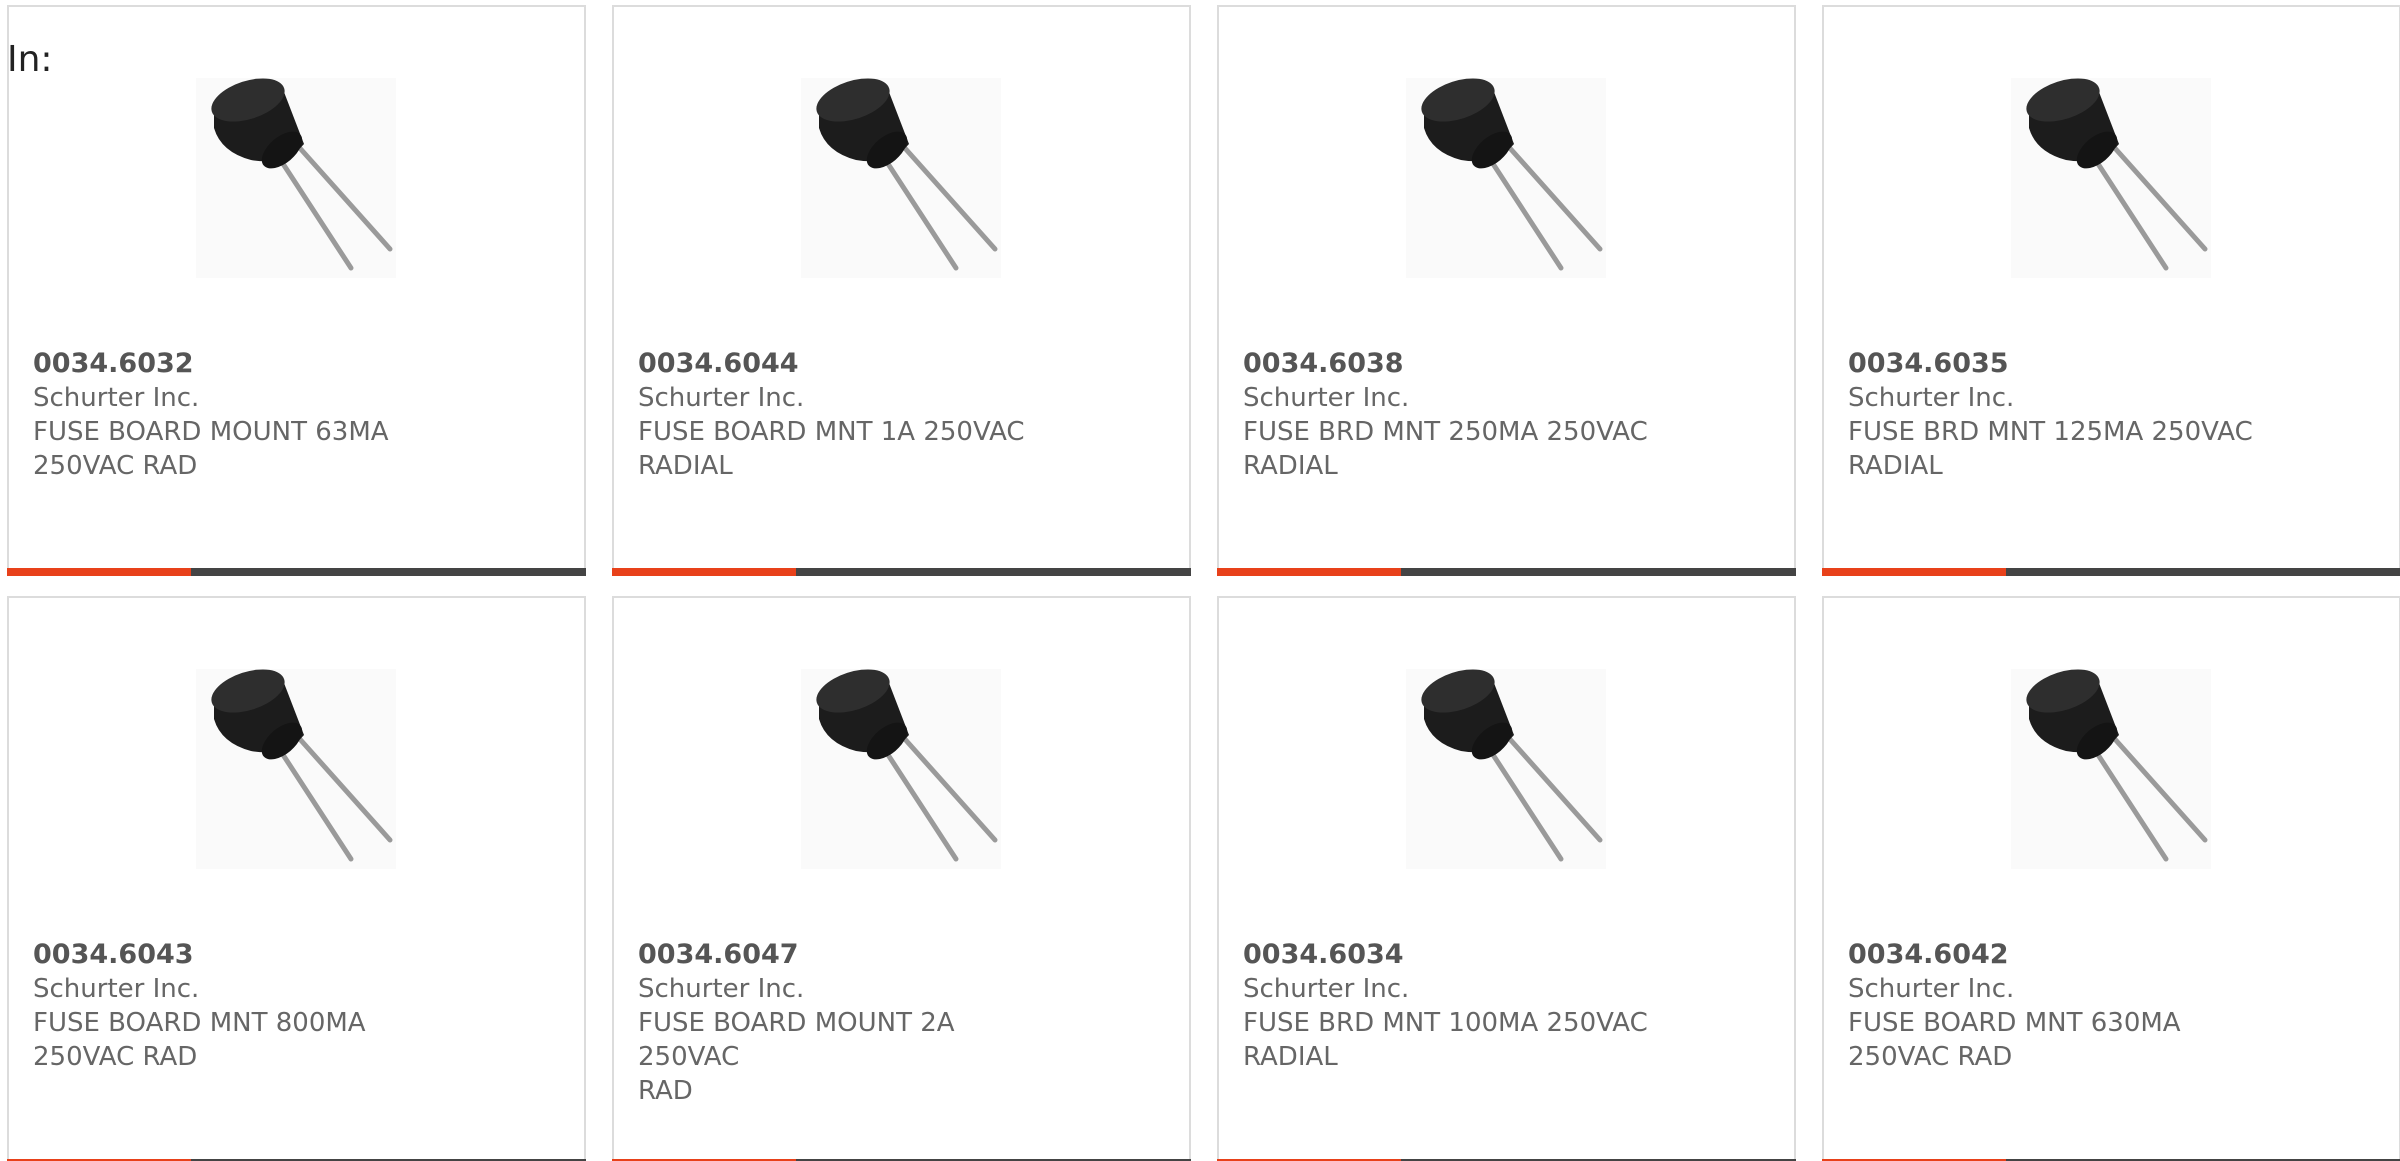  Describe the element at coordinates (796, 1040) in the screenshot. I see `description-line1: FUSE BOARD MOUNT 2A 250VAC` at that location.